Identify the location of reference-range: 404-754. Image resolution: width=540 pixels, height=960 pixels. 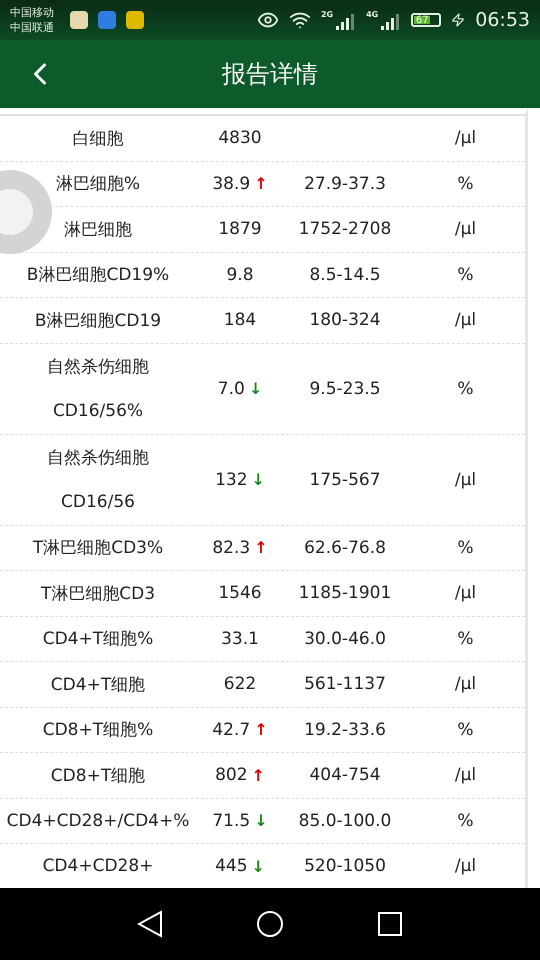
(345, 775).